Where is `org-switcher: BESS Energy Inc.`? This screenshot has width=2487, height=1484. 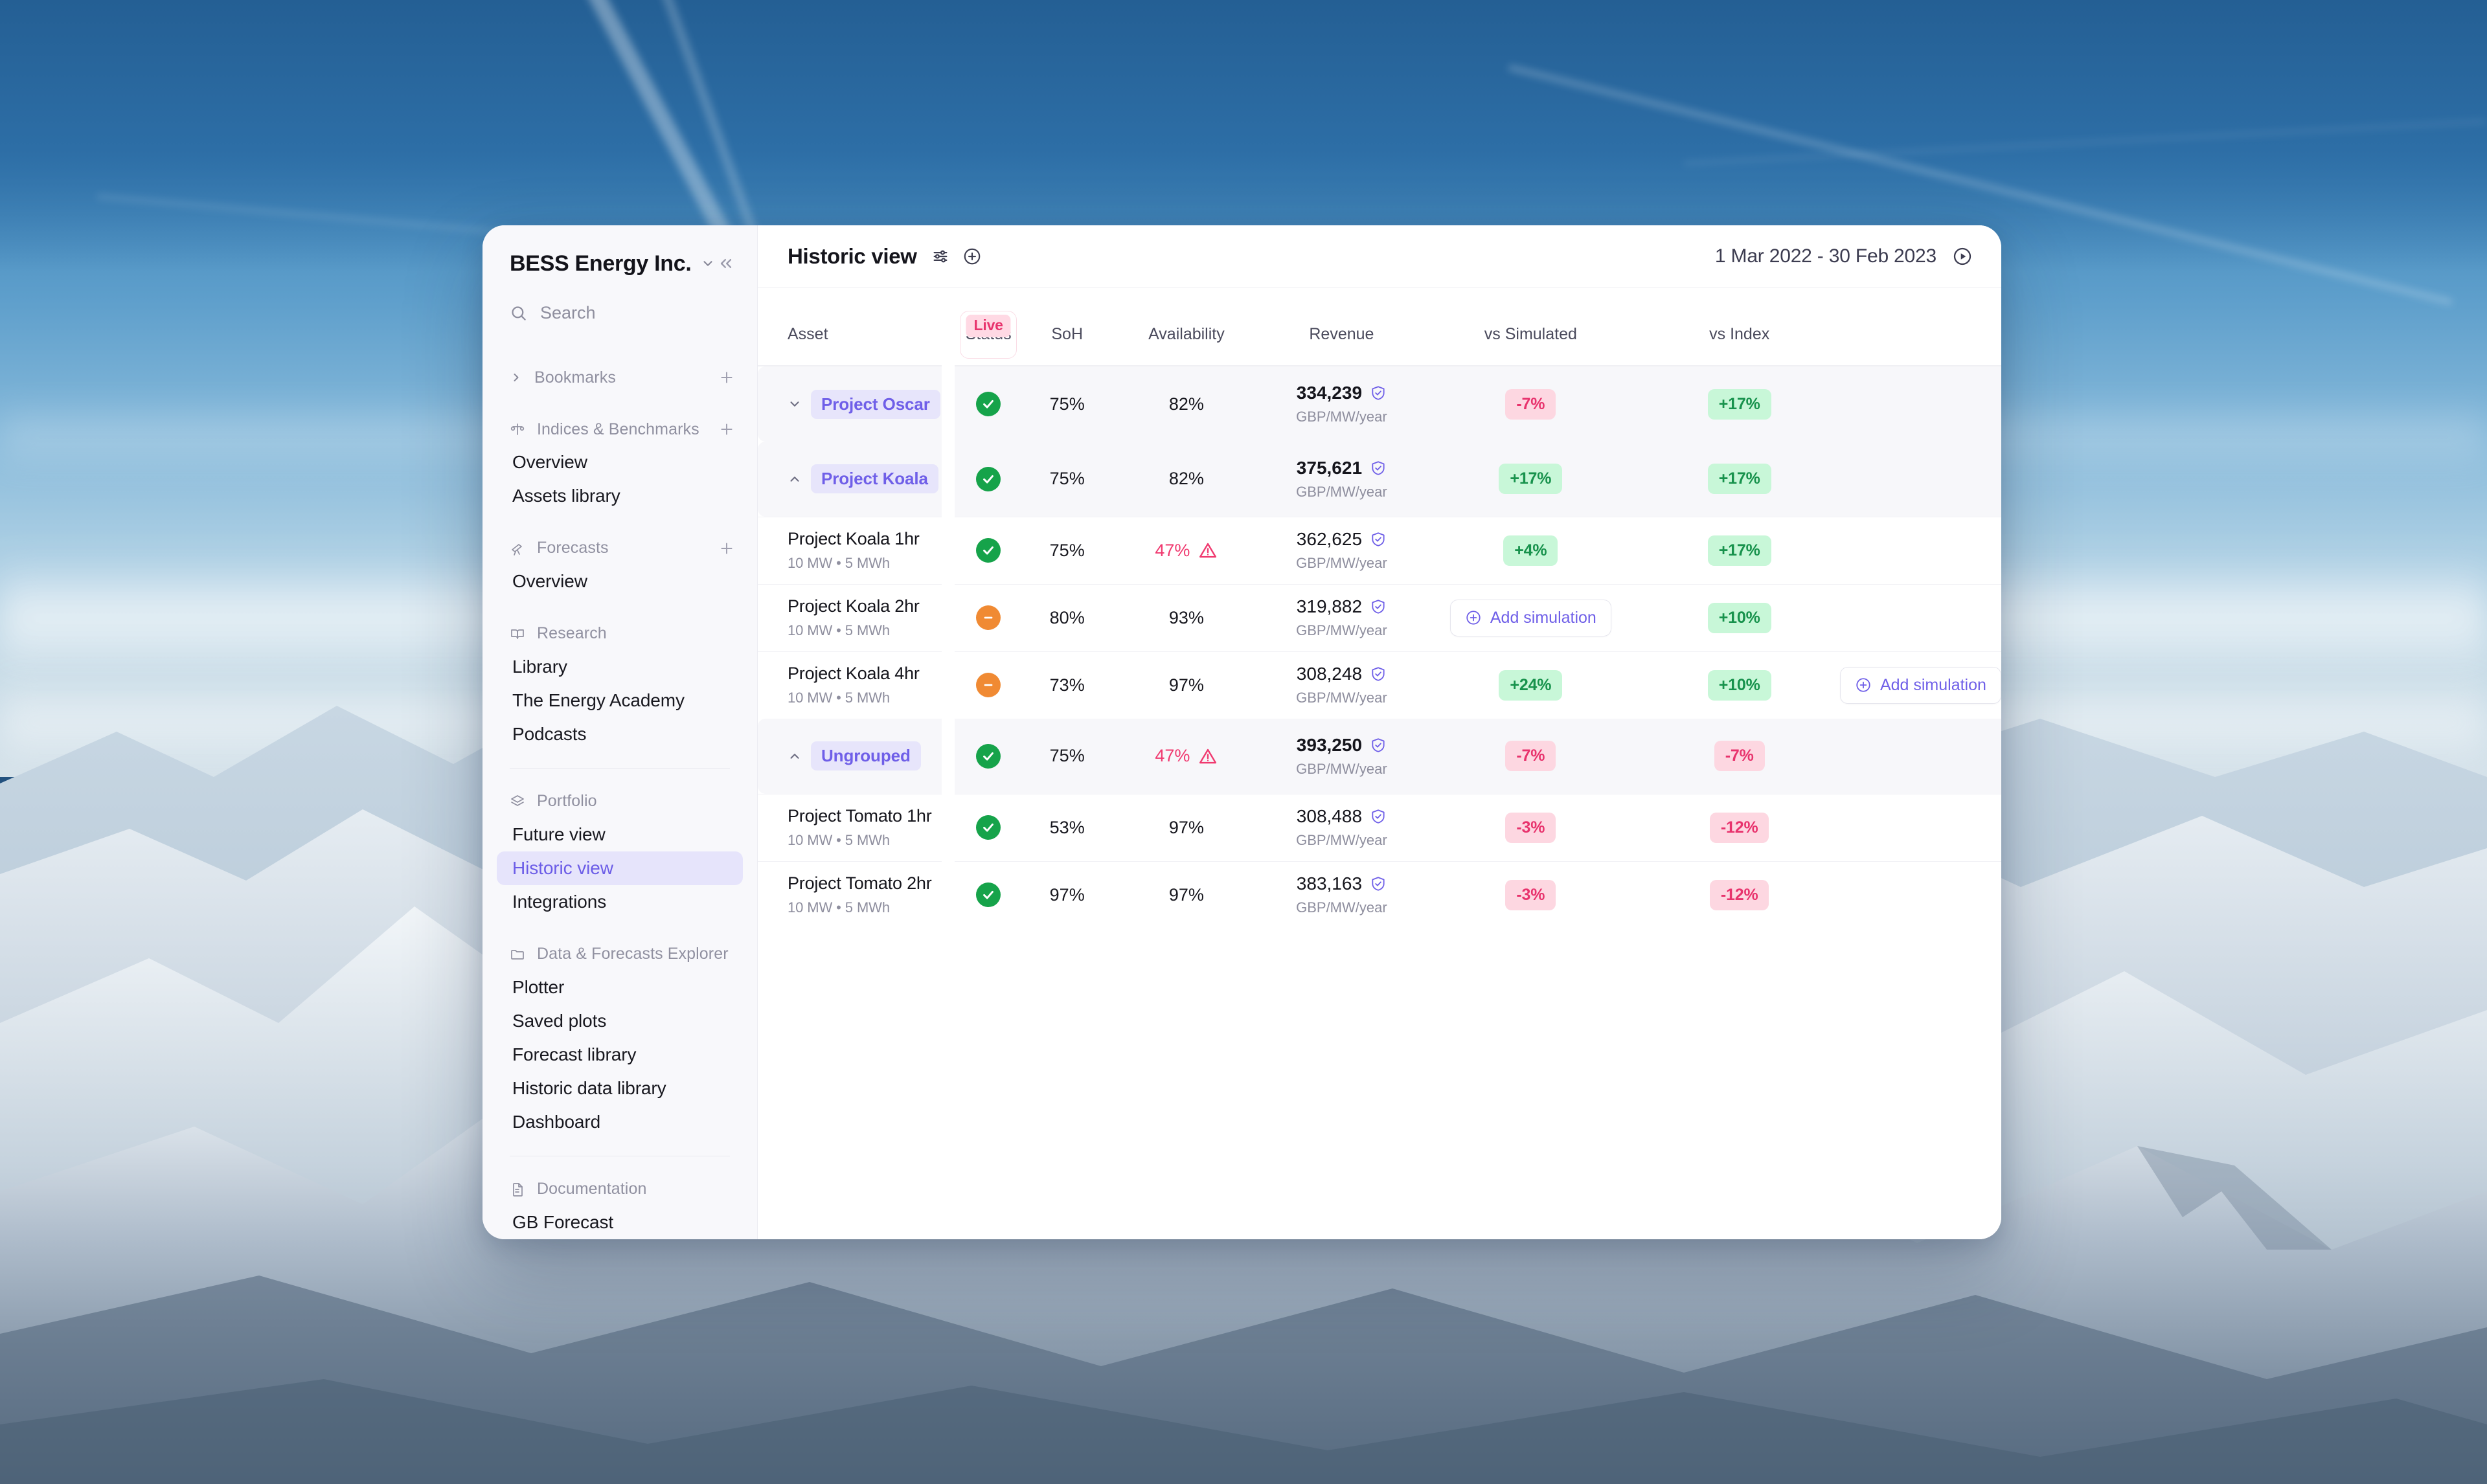 org-switcher: BESS Energy Inc. is located at coordinates (620, 264).